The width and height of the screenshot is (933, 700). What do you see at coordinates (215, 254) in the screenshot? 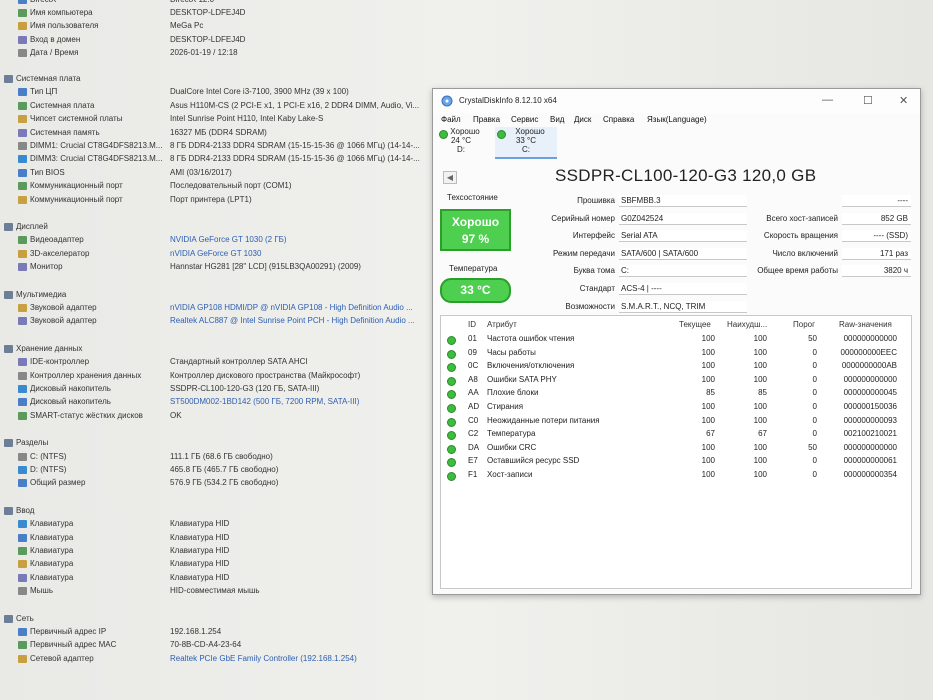
I see `summary-value: nVIDIA GeForce GT 1030` at bounding box center [215, 254].